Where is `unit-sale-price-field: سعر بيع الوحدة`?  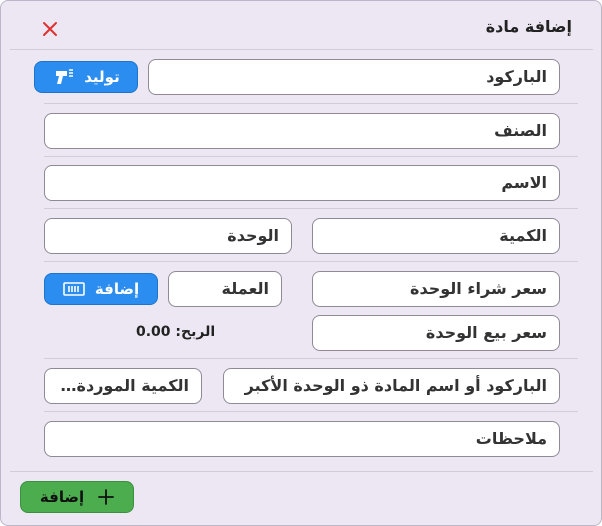 unit-sale-price-field: سعر بيع الوحدة is located at coordinates (436, 333).